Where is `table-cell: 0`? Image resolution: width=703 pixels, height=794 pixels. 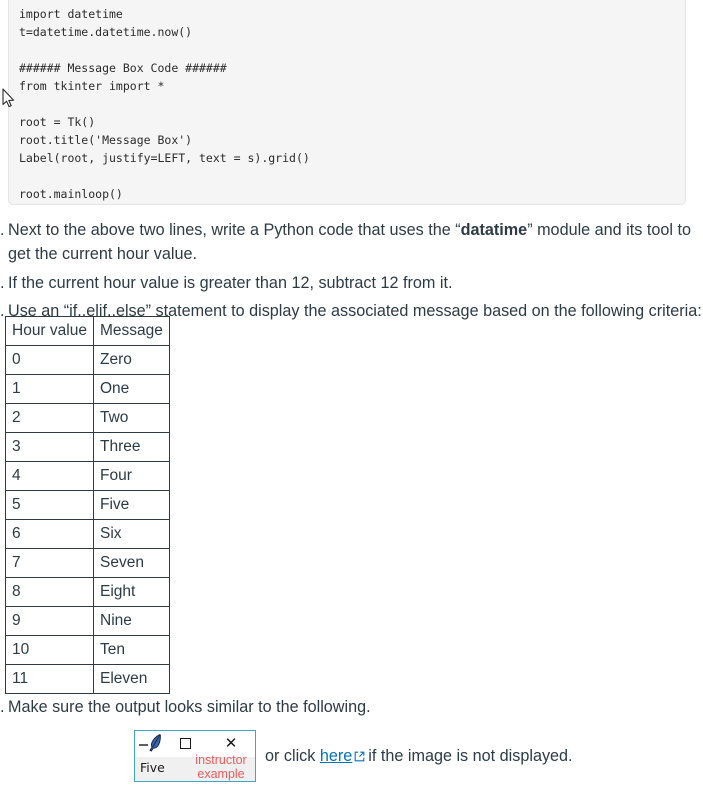 table-cell: 0 is located at coordinates (49, 360).